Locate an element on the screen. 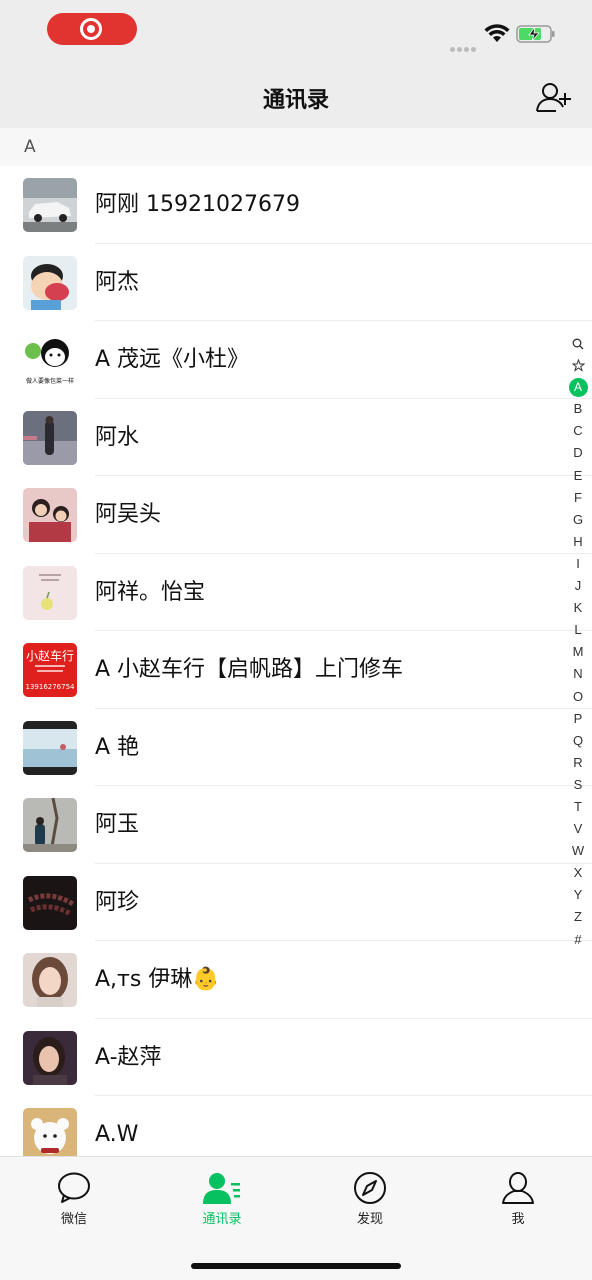 The width and height of the screenshot is (592, 1280). battery-charging-icon is located at coordinates (535, 34).